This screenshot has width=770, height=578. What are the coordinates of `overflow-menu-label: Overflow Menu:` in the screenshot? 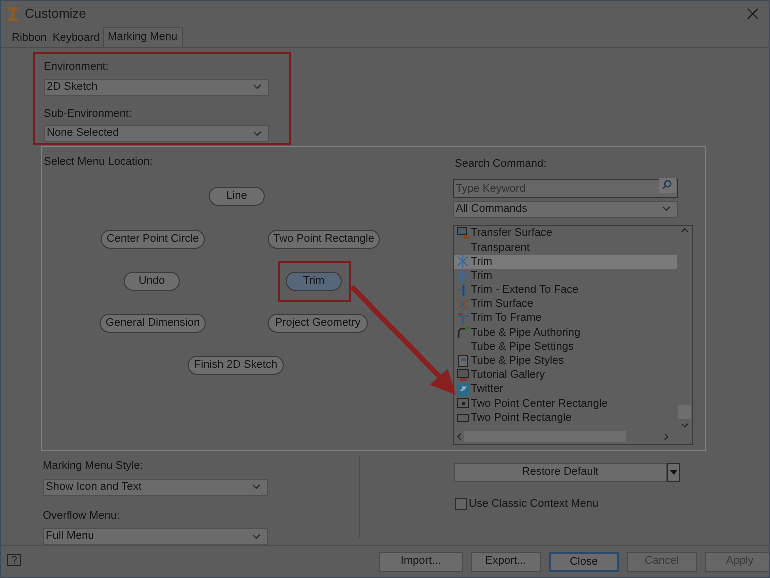 It's located at (82, 516).